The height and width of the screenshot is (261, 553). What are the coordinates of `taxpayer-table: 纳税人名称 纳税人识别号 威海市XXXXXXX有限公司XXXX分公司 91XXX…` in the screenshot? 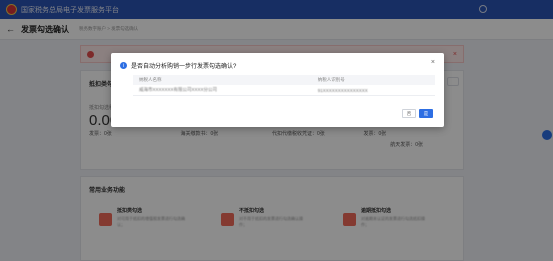 It's located at (284, 85).